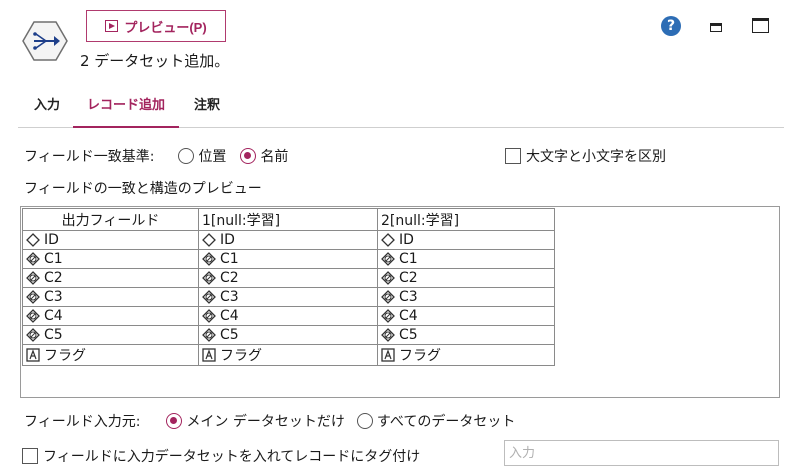 The height and width of the screenshot is (475, 800). What do you see at coordinates (596, 157) in the screenshot?
I see `case-sensitive-label: 大文字と小文字を区別` at bounding box center [596, 157].